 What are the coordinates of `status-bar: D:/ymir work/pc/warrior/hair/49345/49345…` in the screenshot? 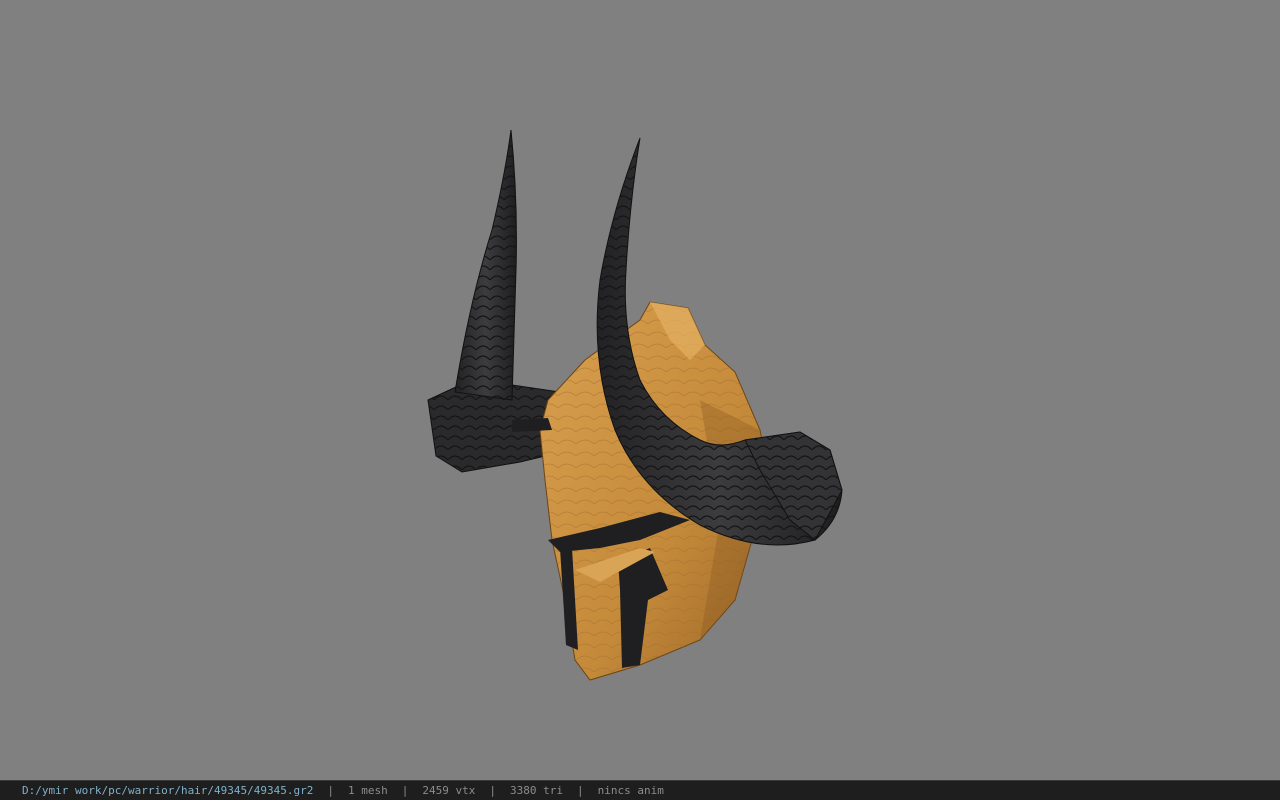 It's located at (640, 790).